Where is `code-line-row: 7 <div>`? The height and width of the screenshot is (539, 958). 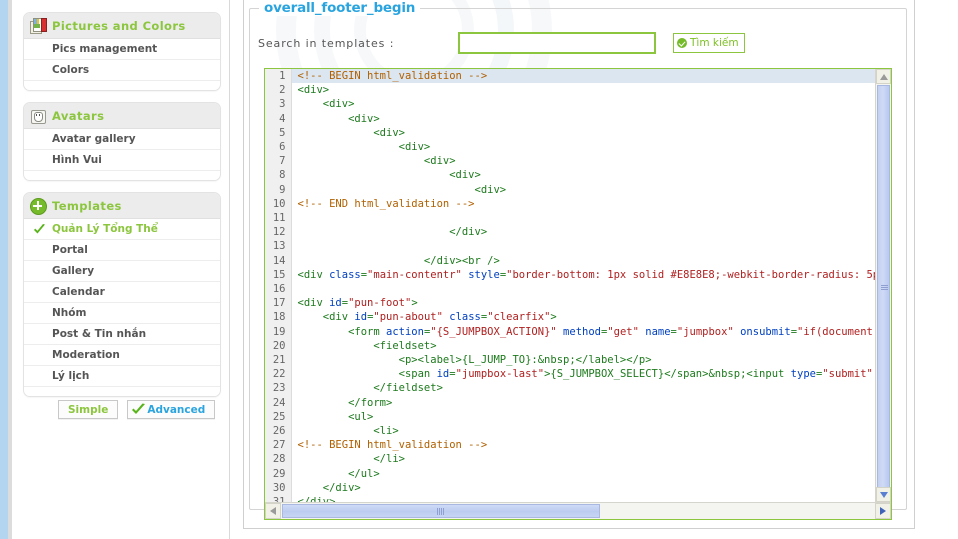 code-line-row: 7 <div> is located at coordinates (570, 161).